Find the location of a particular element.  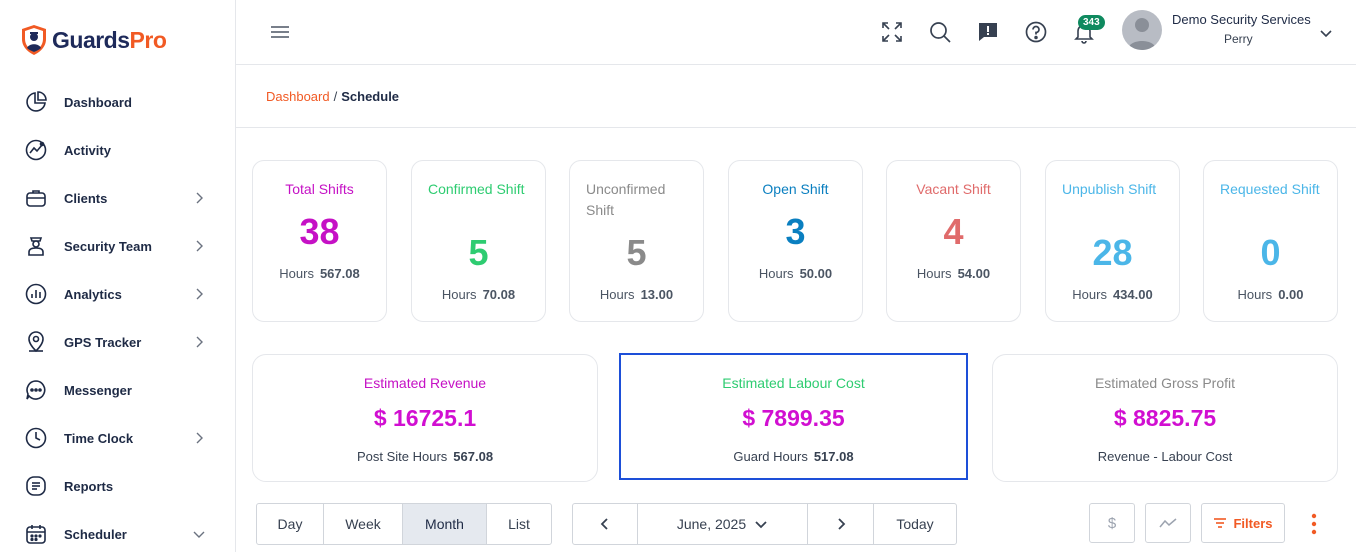

avatar is located at coordinates (1142, 30).